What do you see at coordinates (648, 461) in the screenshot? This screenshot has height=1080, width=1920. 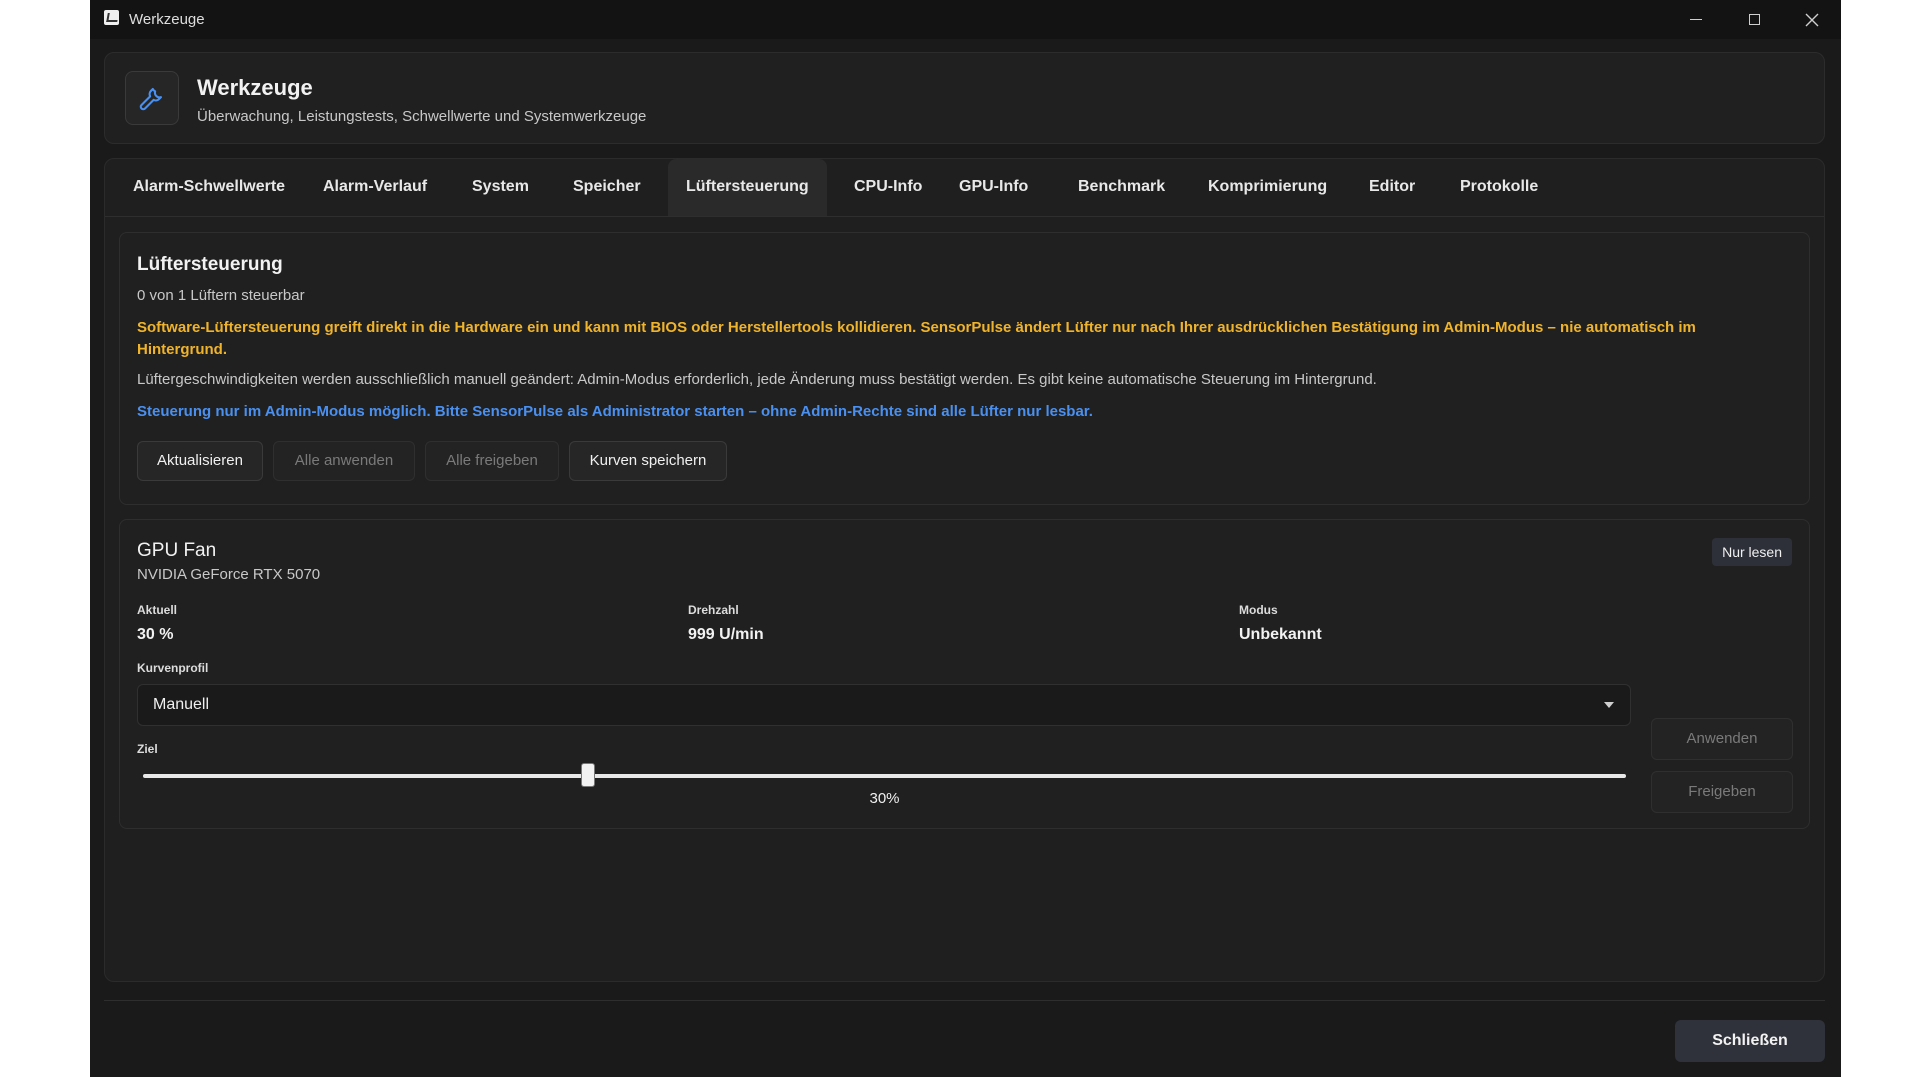 I see `save-curves-button: Kurven speichern` at bounding box center [648, 461].